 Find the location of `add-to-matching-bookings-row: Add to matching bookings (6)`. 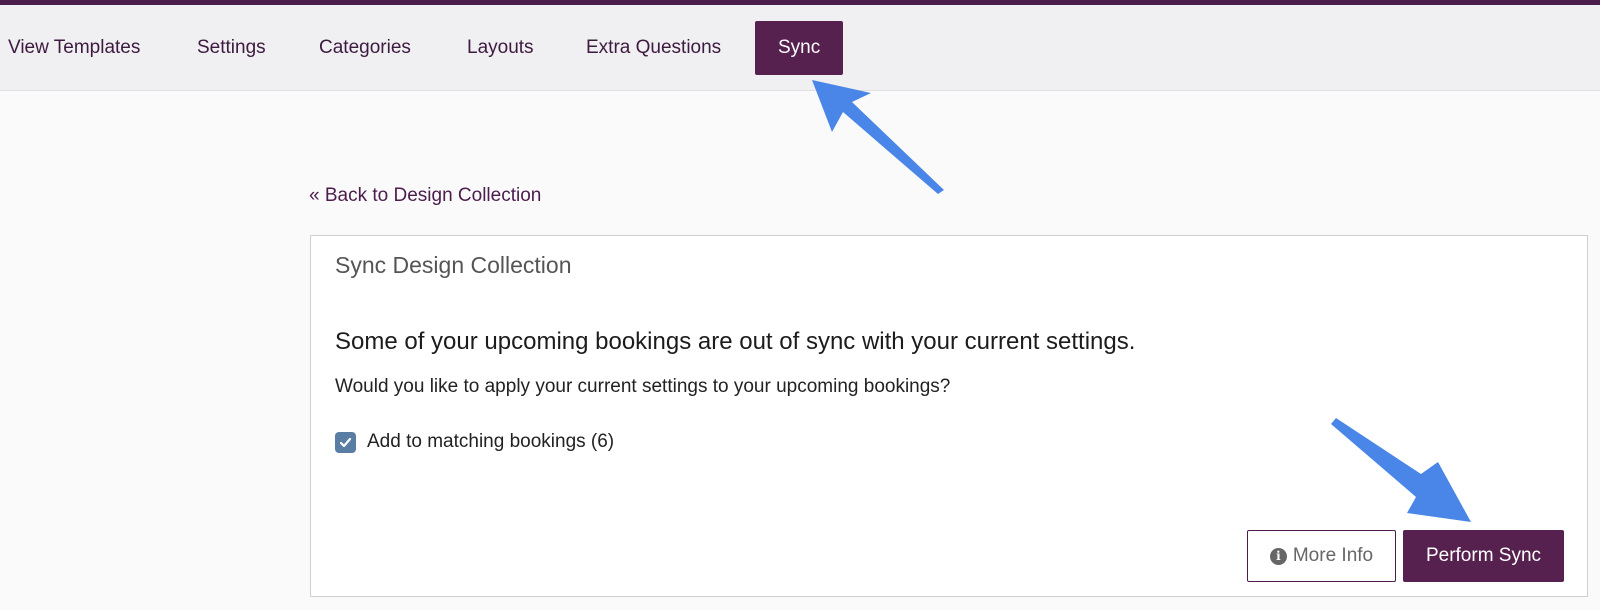

add-to-matching-bookings-row: Add to matching bookings (6) is located at coordinates (474, 442).